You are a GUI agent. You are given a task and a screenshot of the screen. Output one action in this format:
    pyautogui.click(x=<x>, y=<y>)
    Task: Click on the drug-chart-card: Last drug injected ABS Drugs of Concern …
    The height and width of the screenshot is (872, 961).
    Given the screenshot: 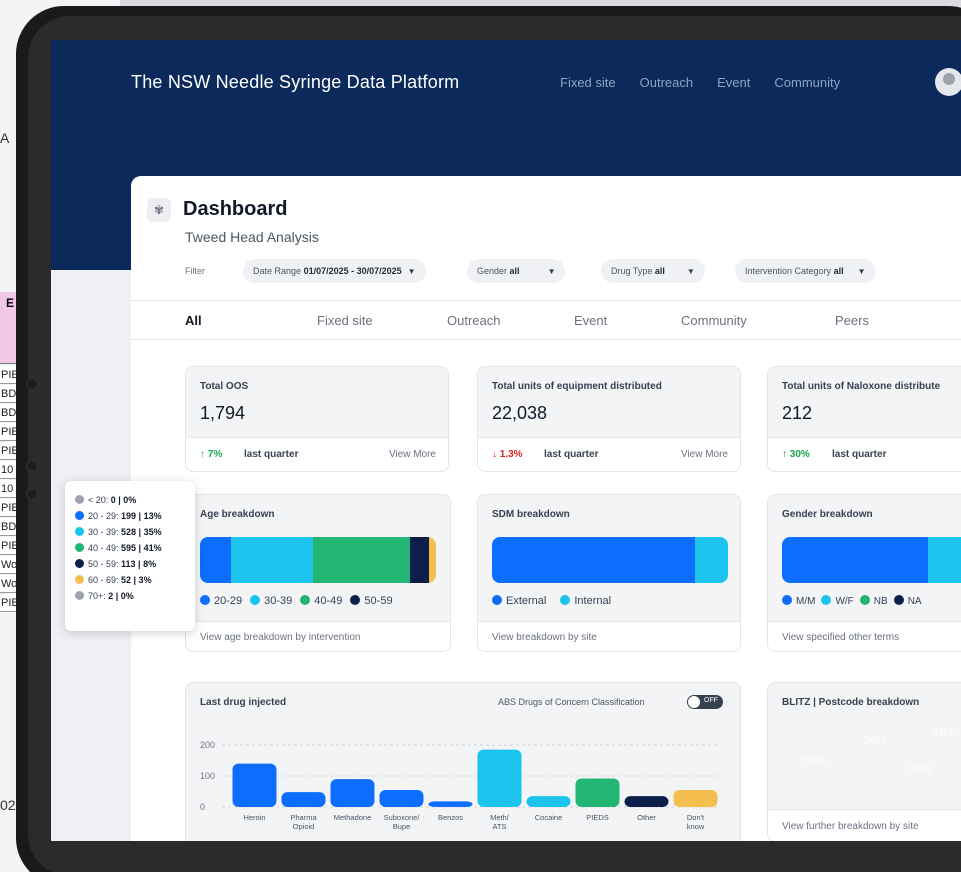 What is the action you would take?
    pyautogui.click(x=463, y=761)
    